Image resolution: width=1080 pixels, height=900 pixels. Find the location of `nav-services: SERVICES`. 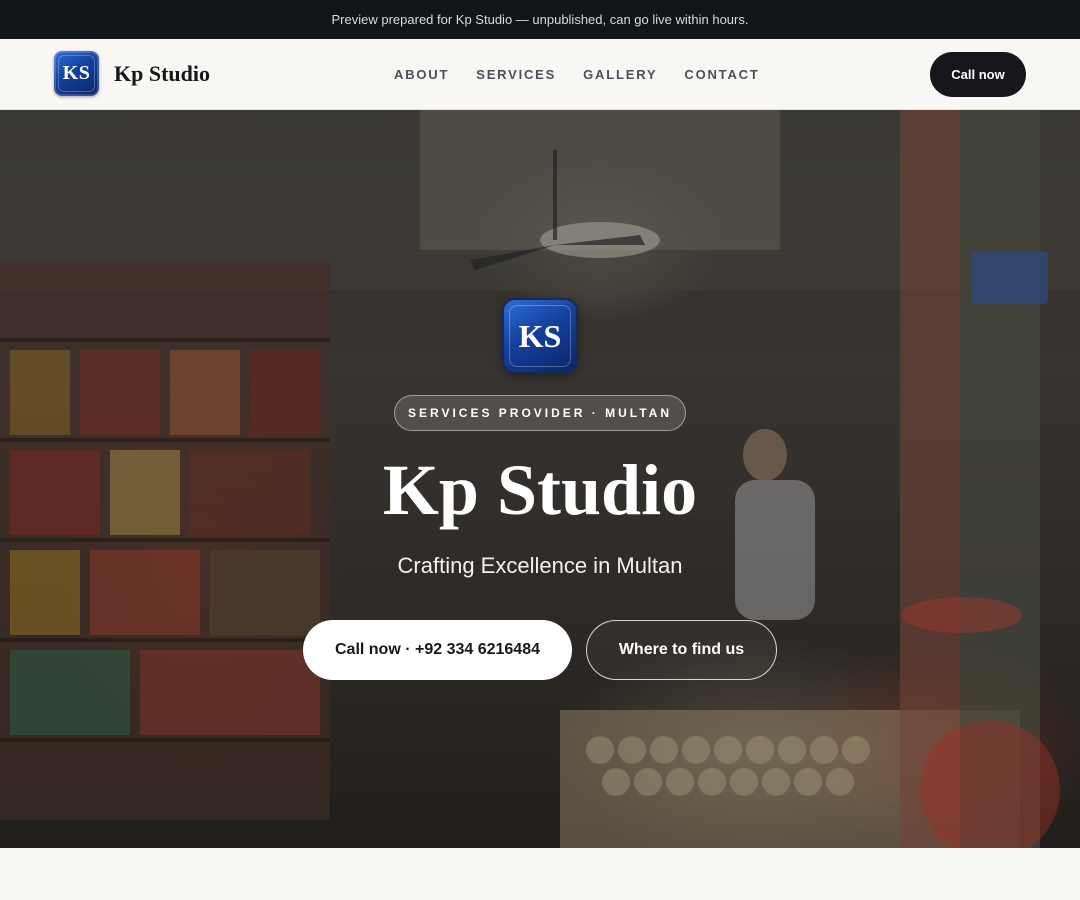

nav-services: SERVICES is located at coordinates (516, 74).